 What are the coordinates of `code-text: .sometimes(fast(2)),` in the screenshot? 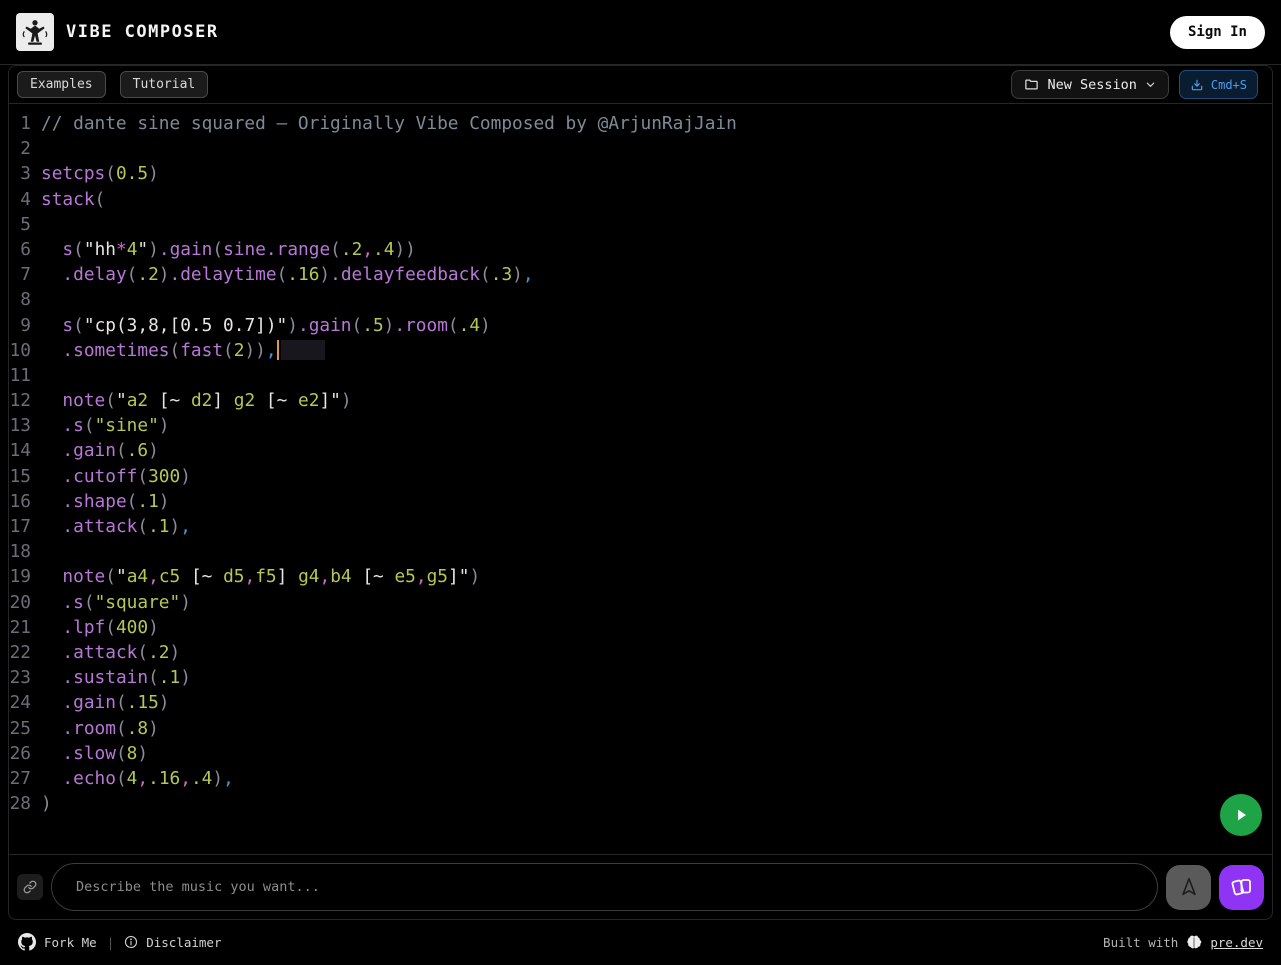 It's located at (656, 350).